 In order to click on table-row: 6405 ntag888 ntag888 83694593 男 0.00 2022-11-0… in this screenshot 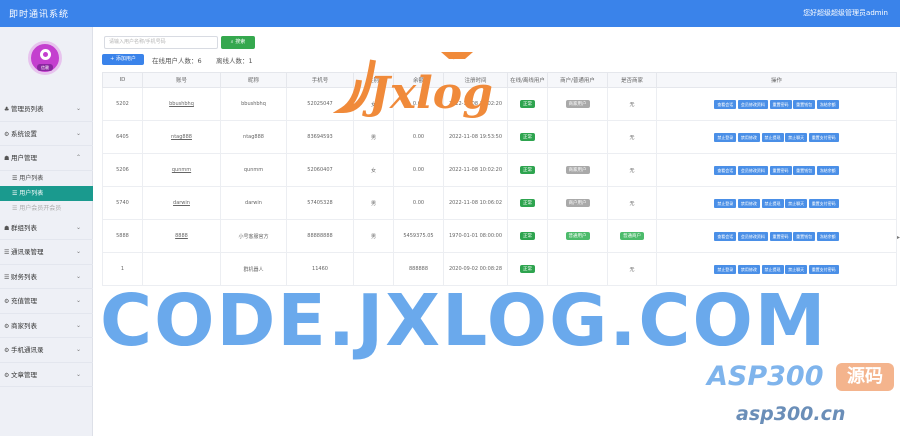, I will do `click(499, 137)`.